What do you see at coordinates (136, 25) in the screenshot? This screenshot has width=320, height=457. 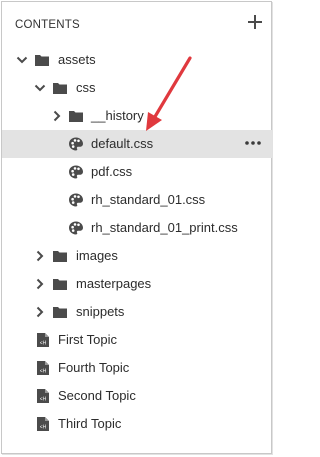 I see `panel-header: CONTENTS` at bounding box center [136, 25].